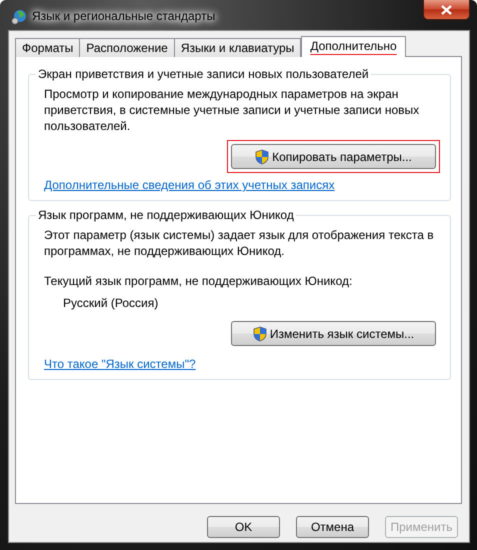 The width and height of the screenshot is (477, 550). What do you see at coordinates (120, 364) in the screenshot?
I see `help-link: Что такое "Язык системы"?` at bounding box center [120, 364].